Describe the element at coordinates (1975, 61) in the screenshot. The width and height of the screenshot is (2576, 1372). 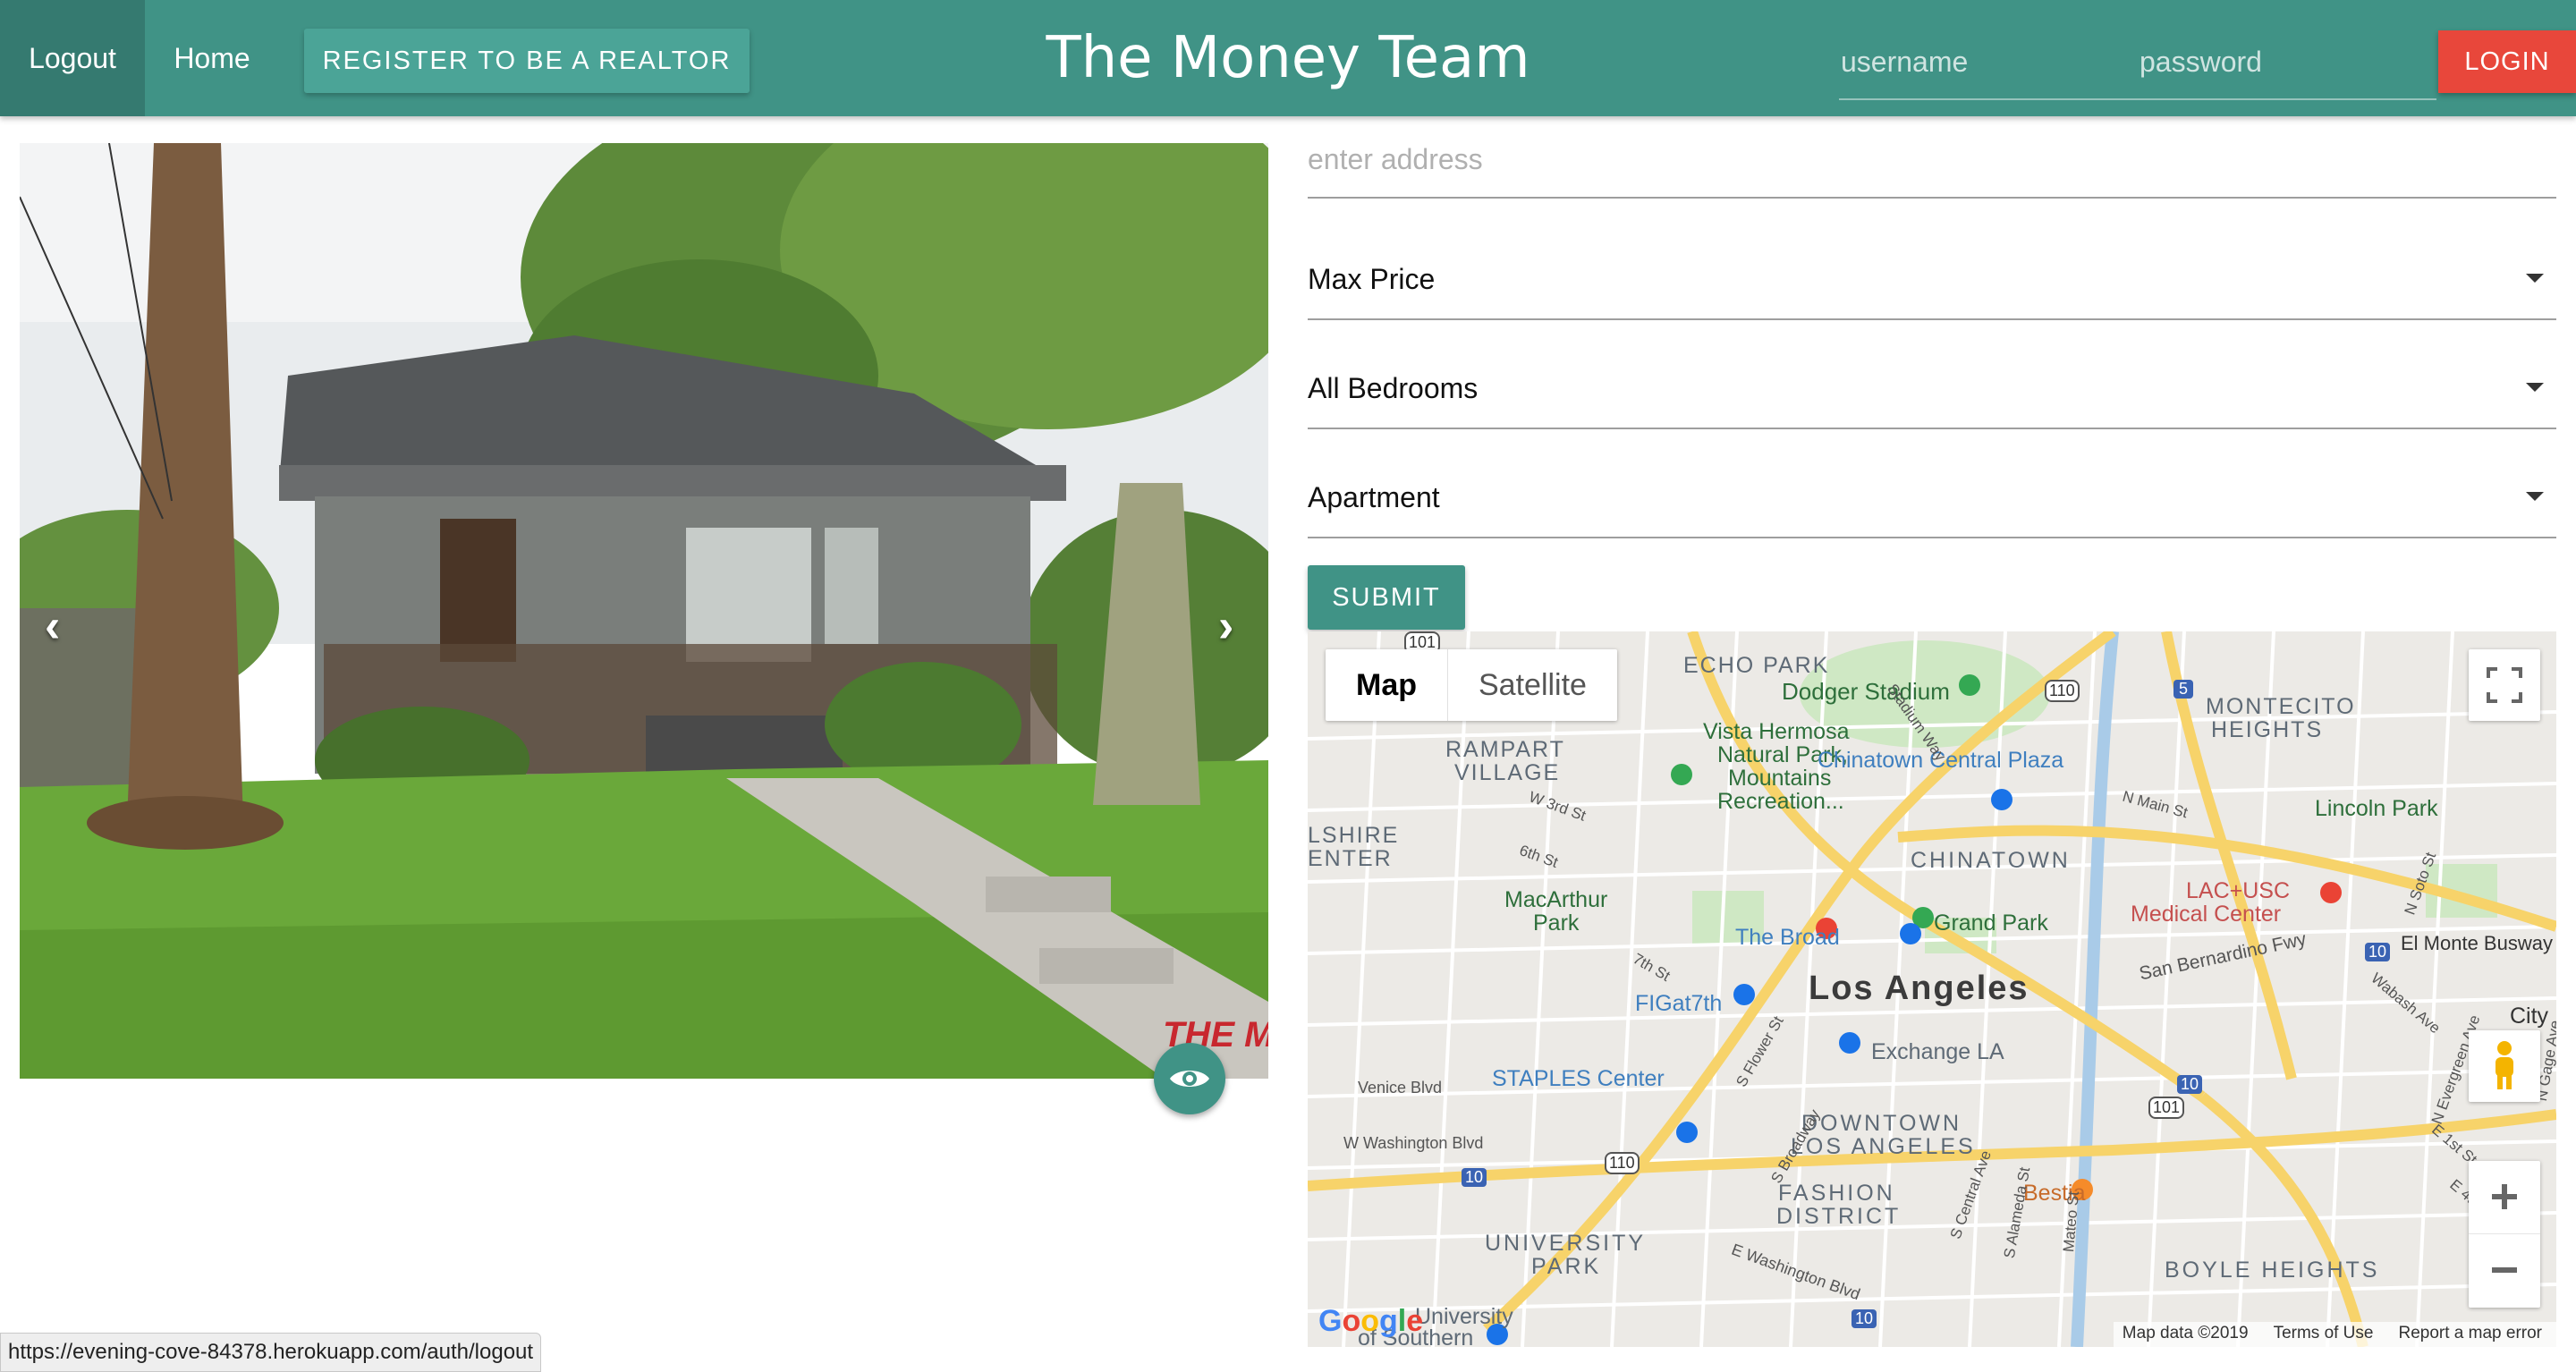
I see `username-input` at that location.